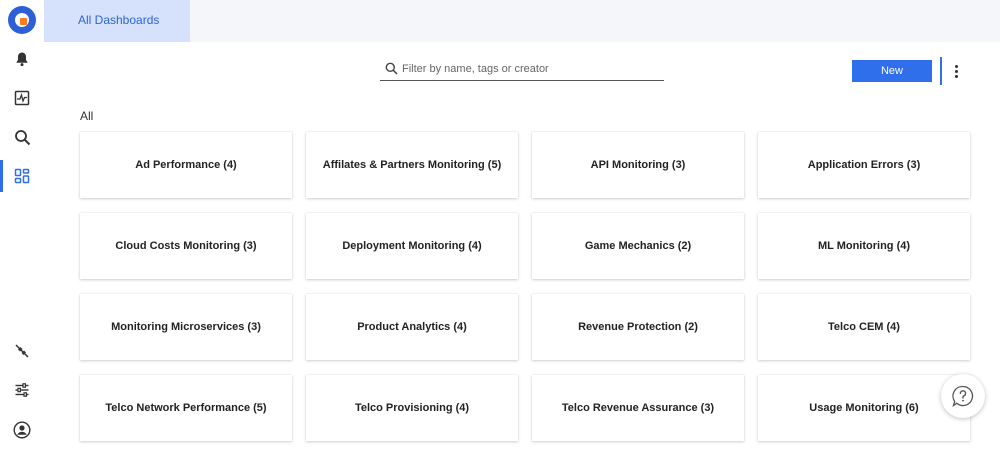 This screenshot has width=1000, height=460. I want to click on new-dashboard-button: New, so click(892, 71).